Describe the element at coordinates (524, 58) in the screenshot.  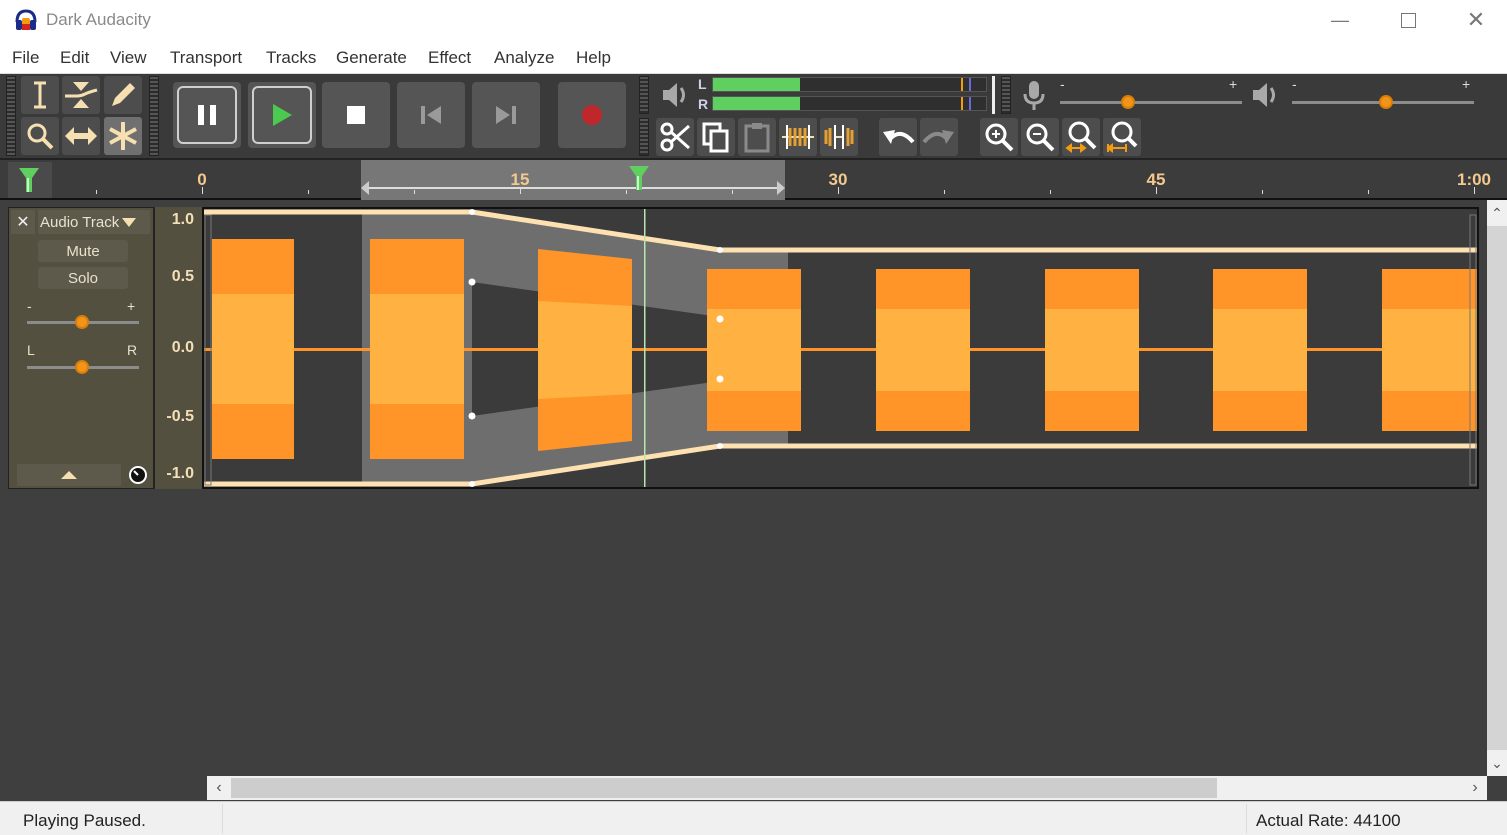
I see `menu-analyze: Analyze` at that location.